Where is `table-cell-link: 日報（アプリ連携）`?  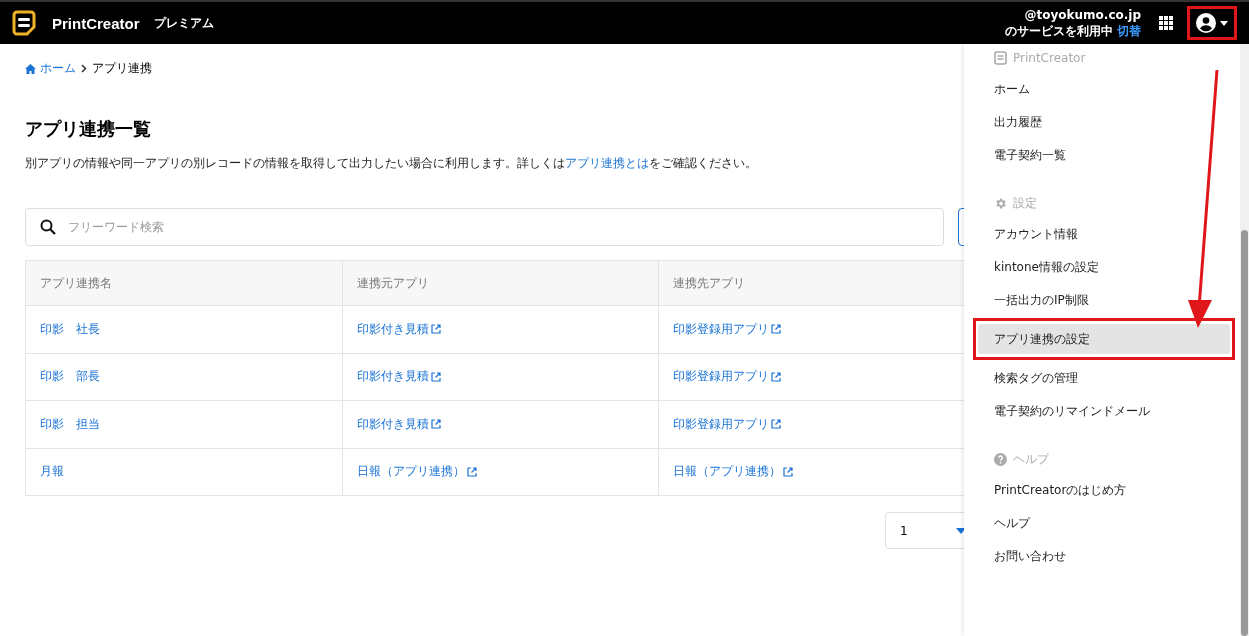
table-cell-link: 日報（アプリ連携） is located at coordinates (500, 471).